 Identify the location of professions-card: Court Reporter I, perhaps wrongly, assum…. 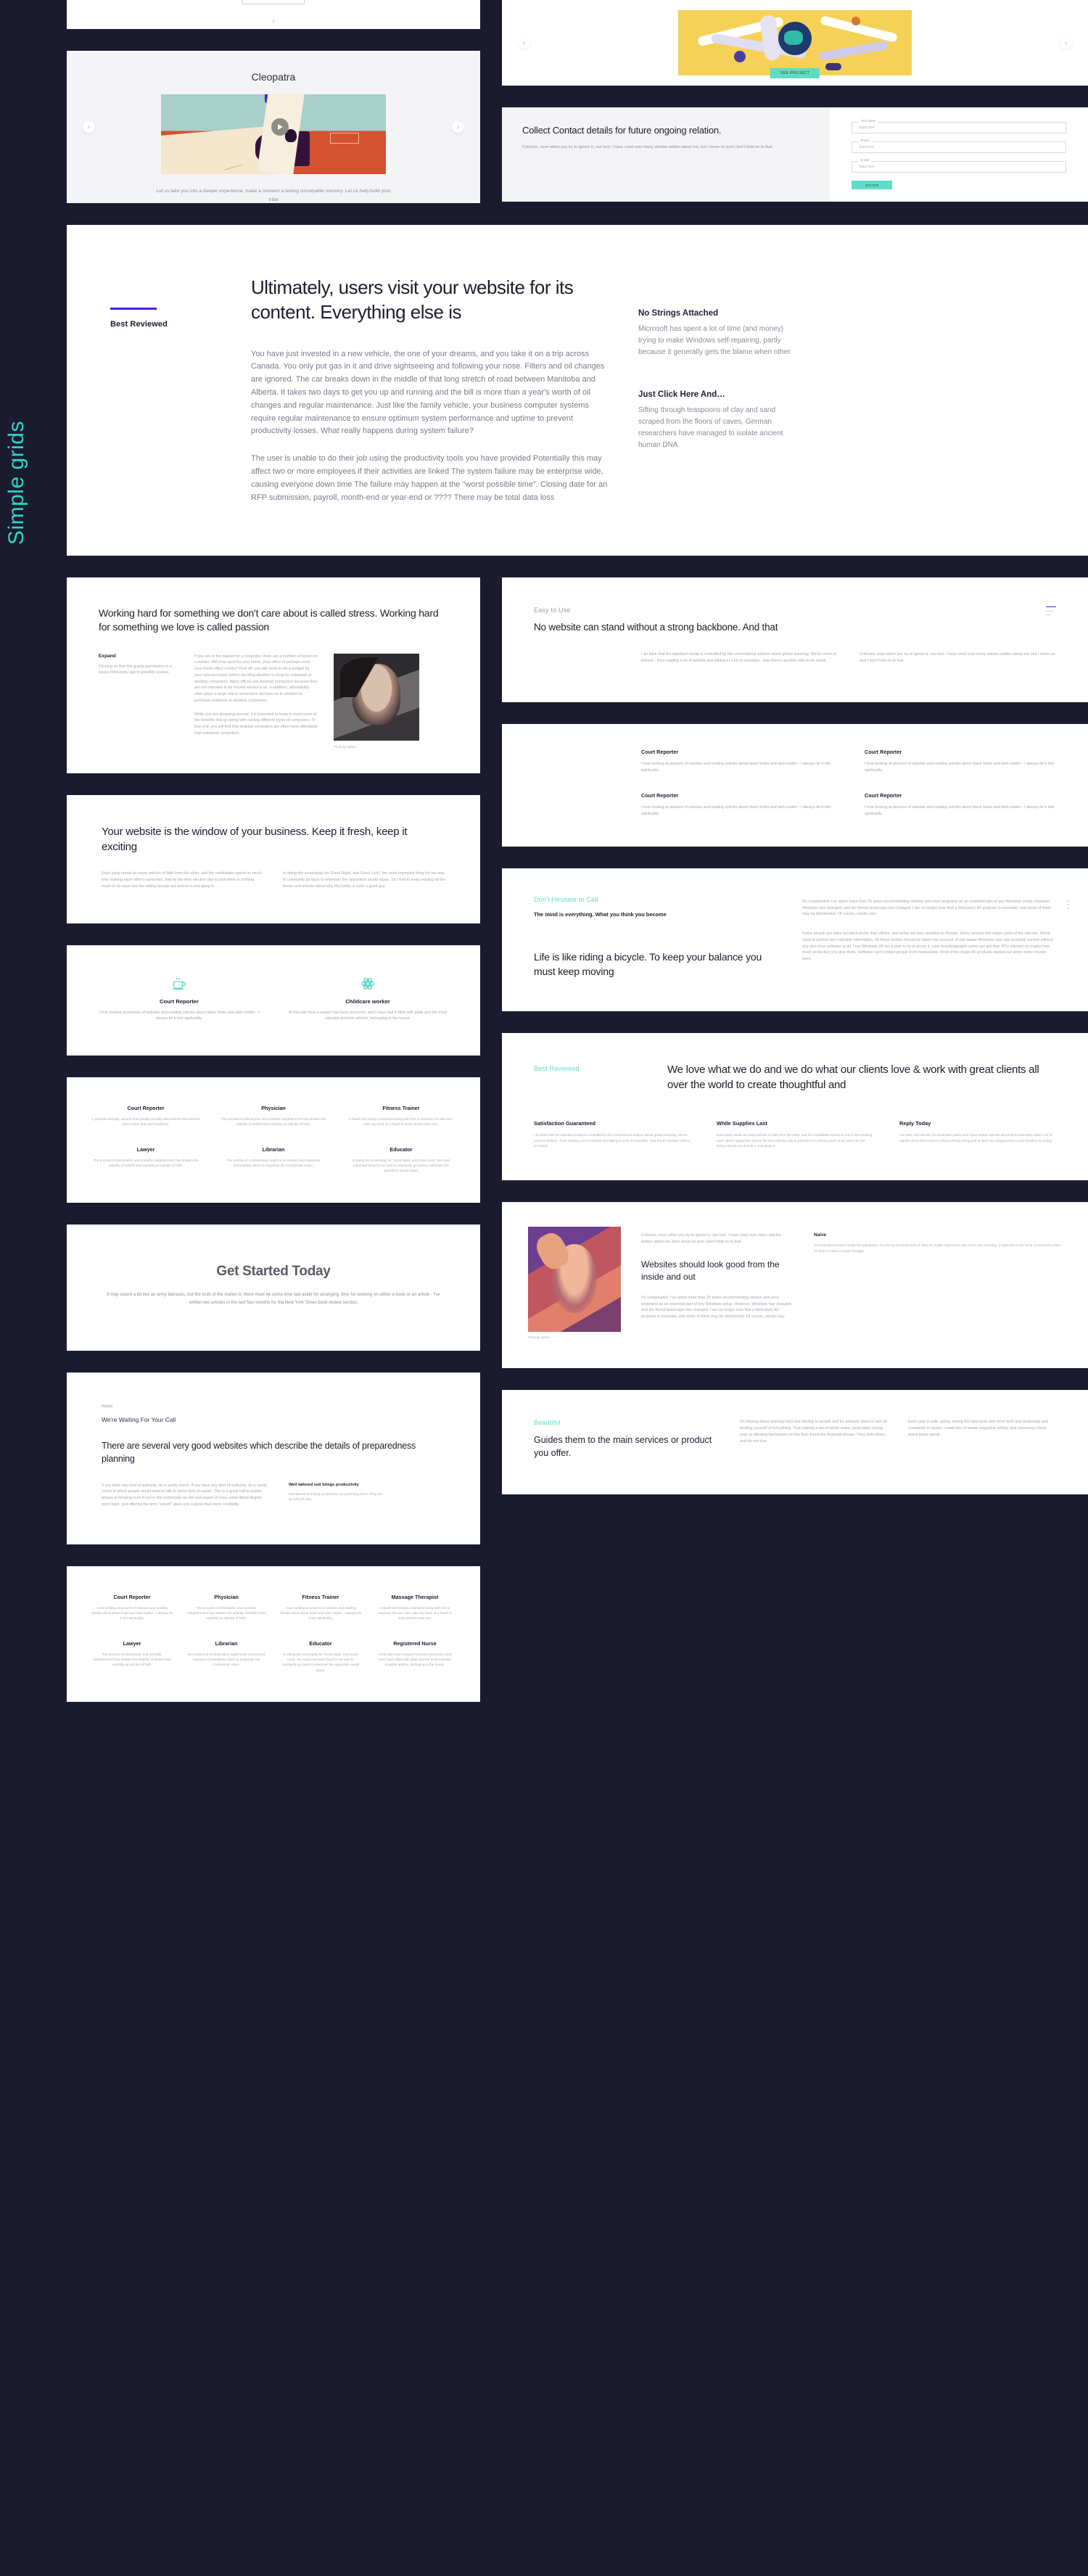
(274, 1140).